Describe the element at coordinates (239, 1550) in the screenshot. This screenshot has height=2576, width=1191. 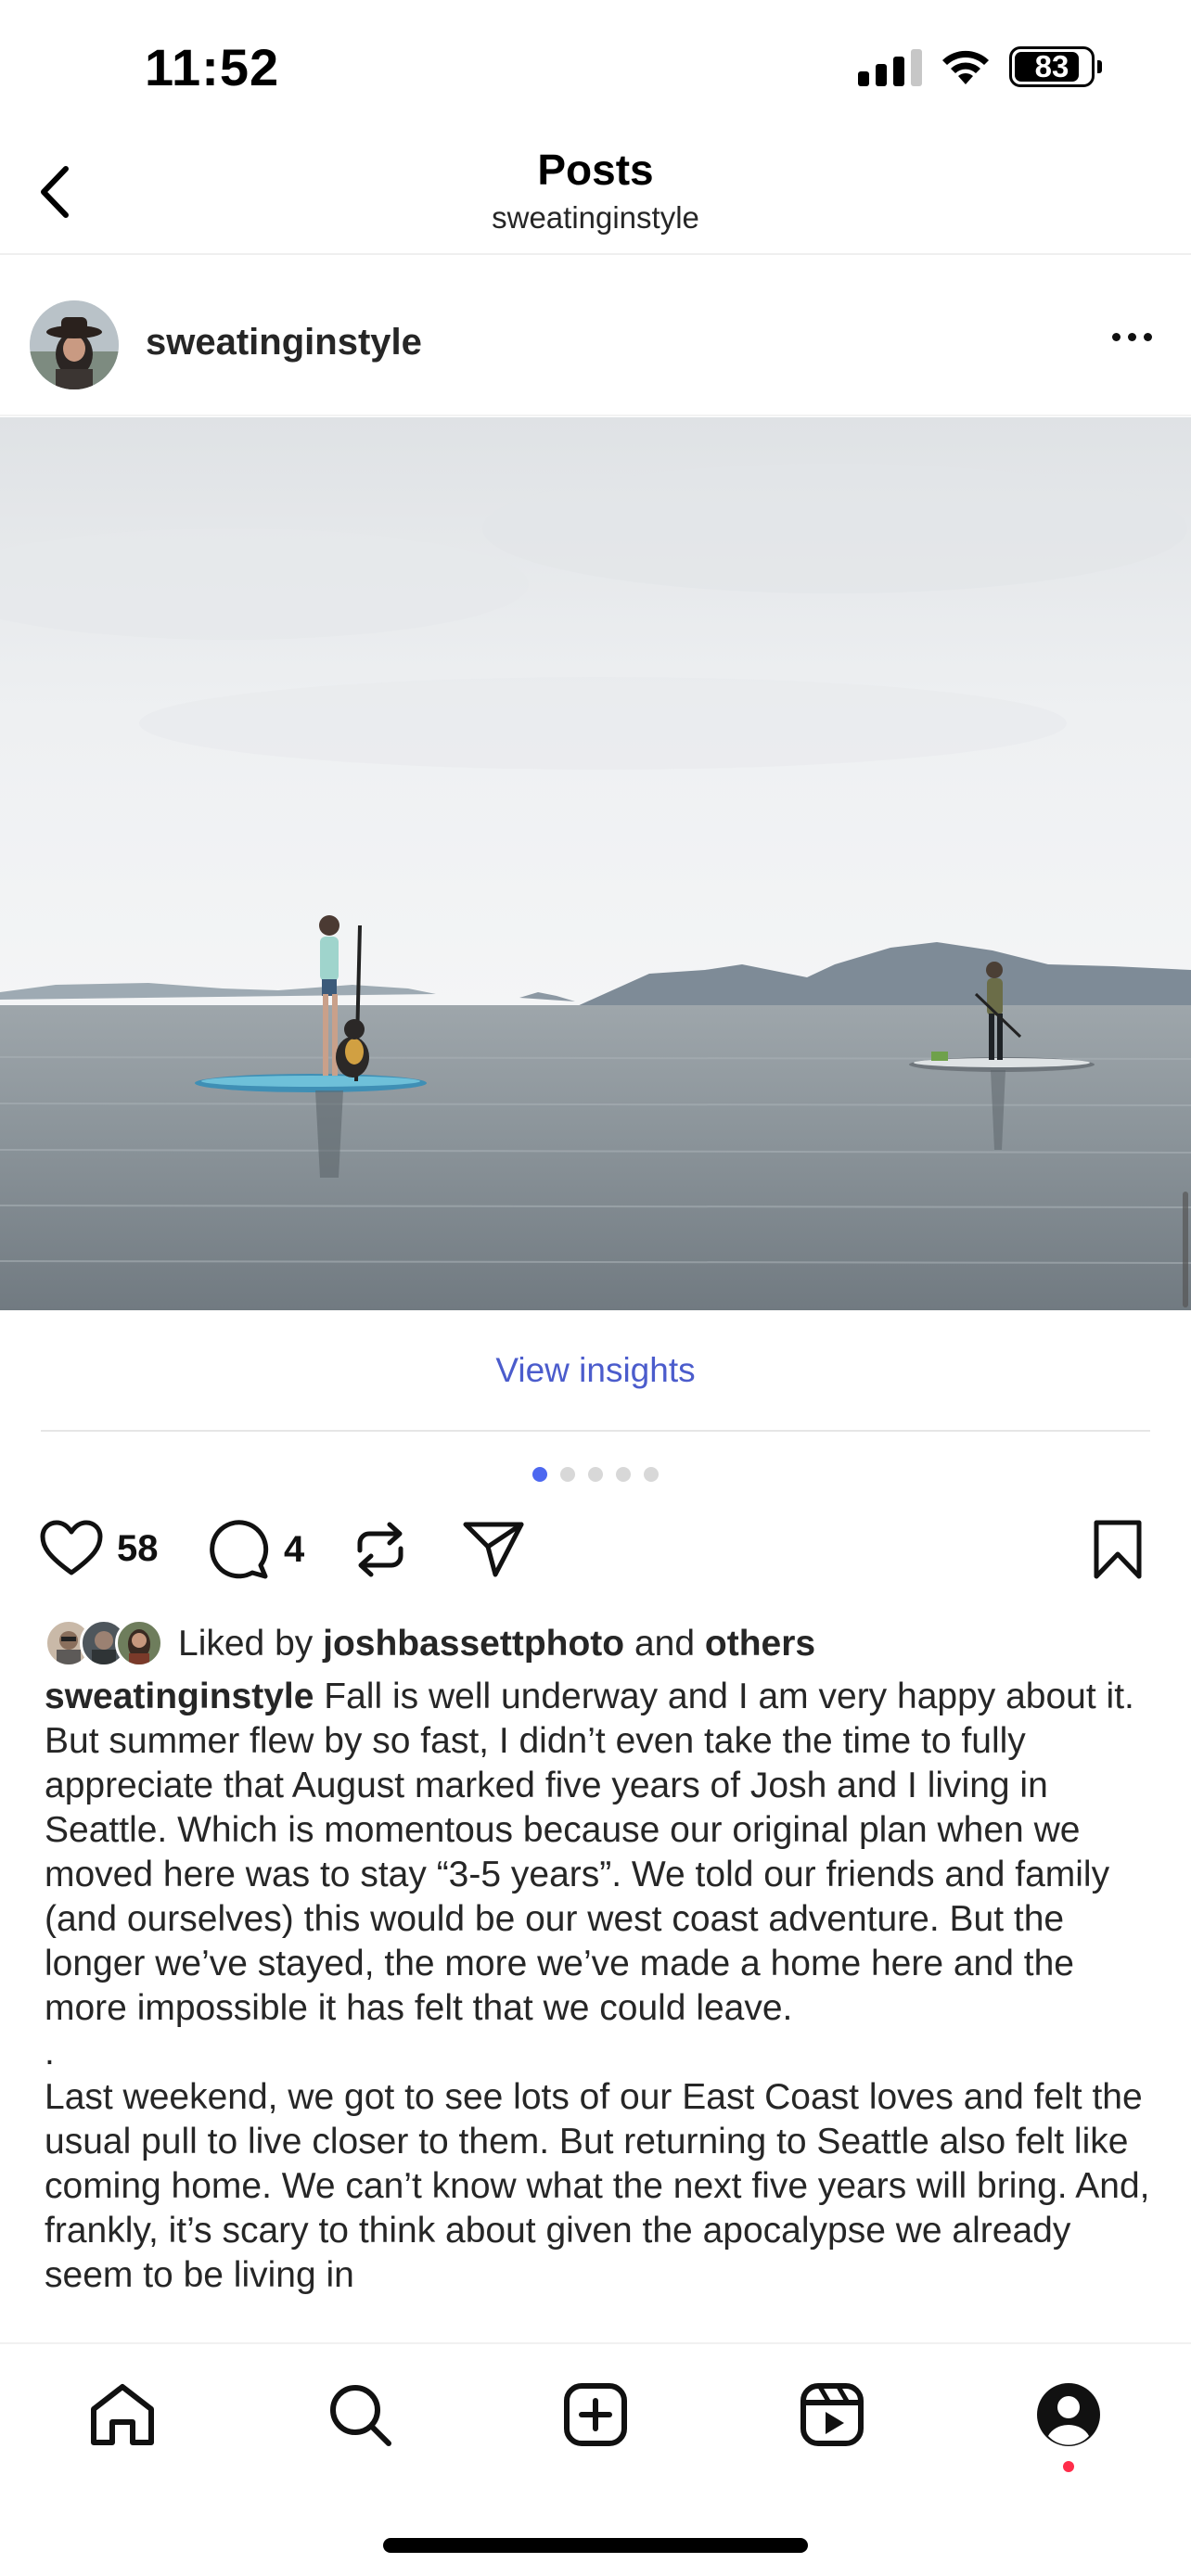
I see `comment-icon` at that location.